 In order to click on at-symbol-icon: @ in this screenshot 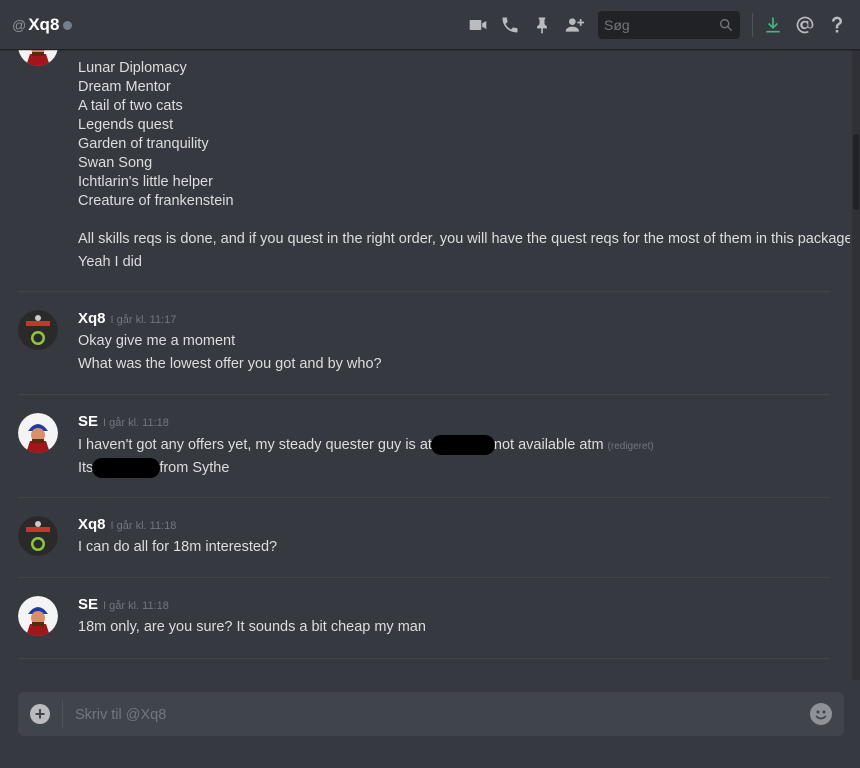, I will do `click(19, 24)`.